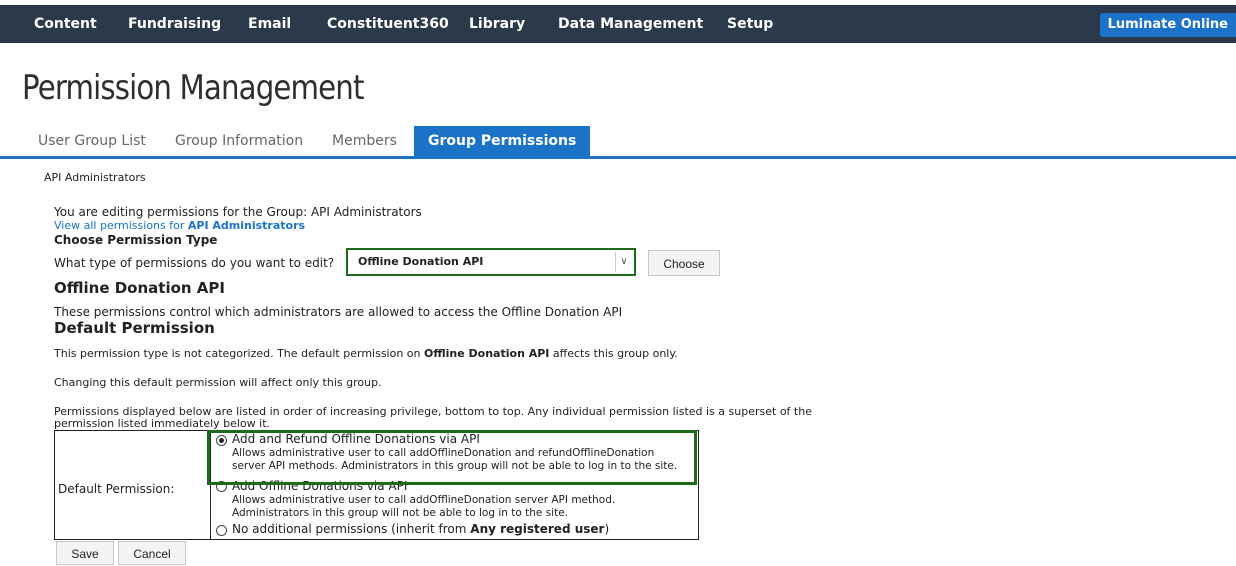  Describe the element at coordinates (174, 24) in the screenshot. I see `nav-fundraising: Fundraising` at that location.